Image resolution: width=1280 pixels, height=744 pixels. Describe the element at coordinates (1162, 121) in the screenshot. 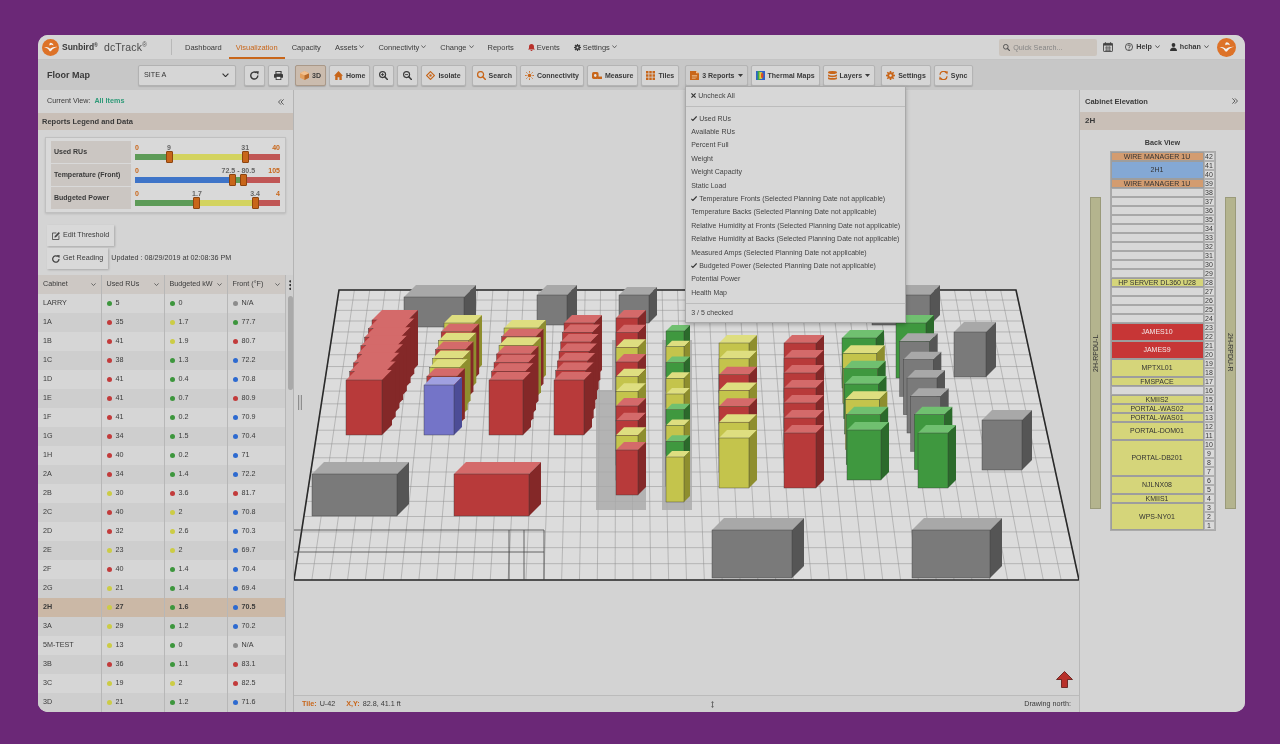

I see `cabinet-name-bar: 2H` at that location.